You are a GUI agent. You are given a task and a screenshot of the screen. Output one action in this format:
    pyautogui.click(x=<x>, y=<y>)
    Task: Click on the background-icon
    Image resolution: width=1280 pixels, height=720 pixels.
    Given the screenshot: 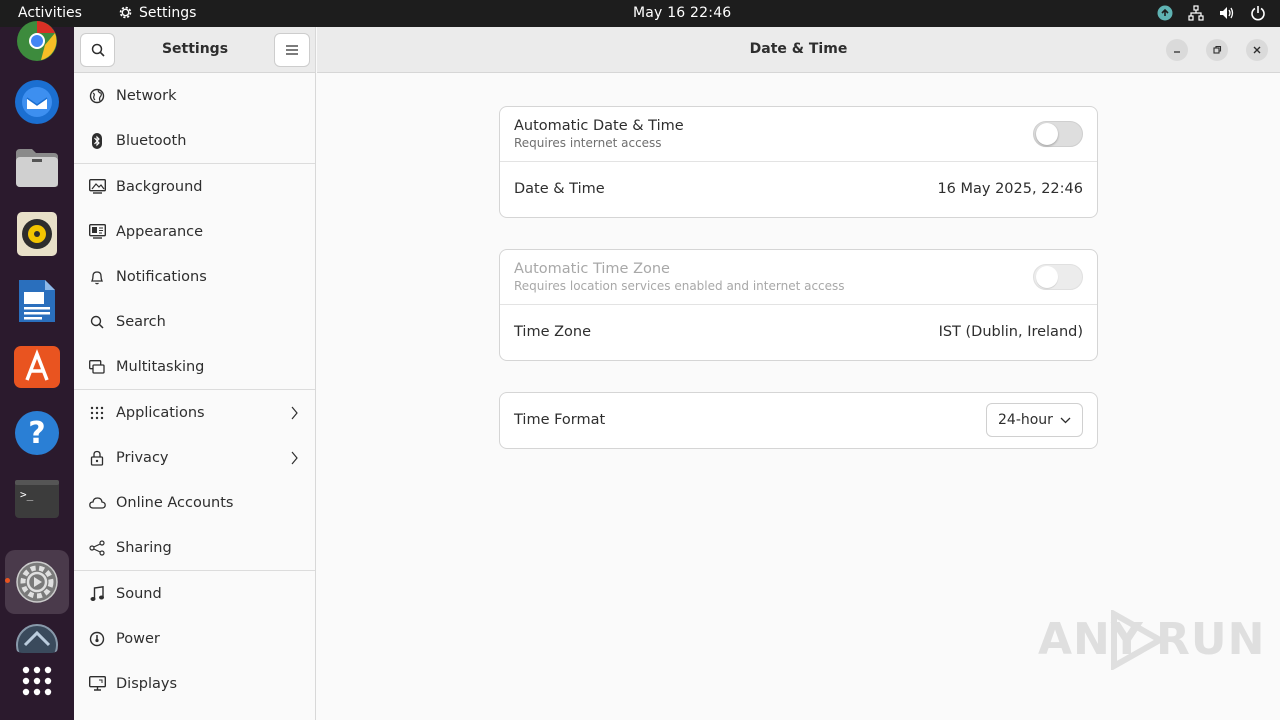 What is the action you would take?
    pyautogui.click(x=97, y=187)
    